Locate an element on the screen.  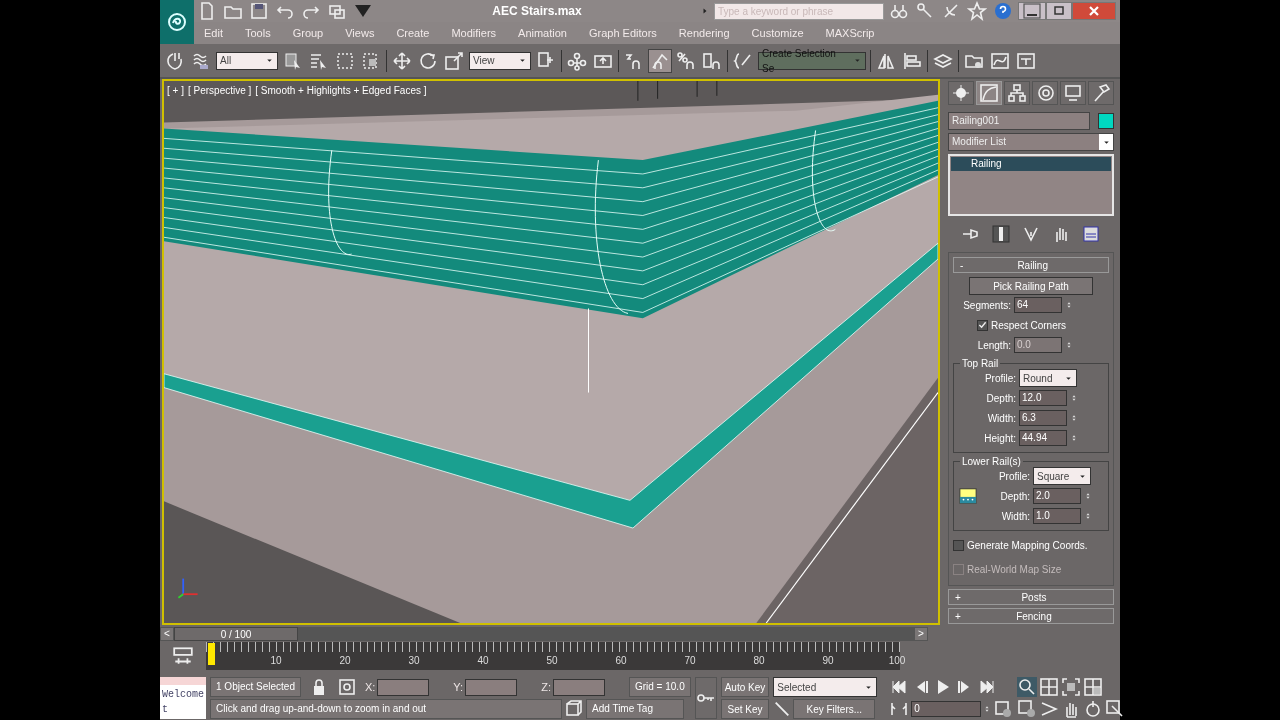
rollout-header: - Railing is located at coordinates (1031, 265).